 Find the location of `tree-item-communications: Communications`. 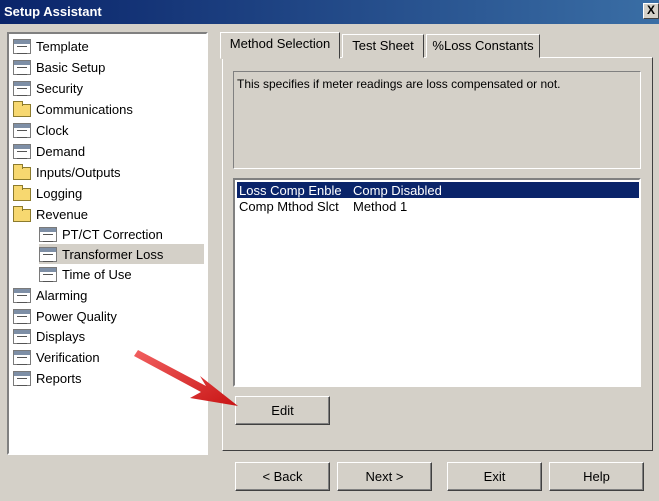

tree-item-communications: Communications is located at coordinates (73, 109).